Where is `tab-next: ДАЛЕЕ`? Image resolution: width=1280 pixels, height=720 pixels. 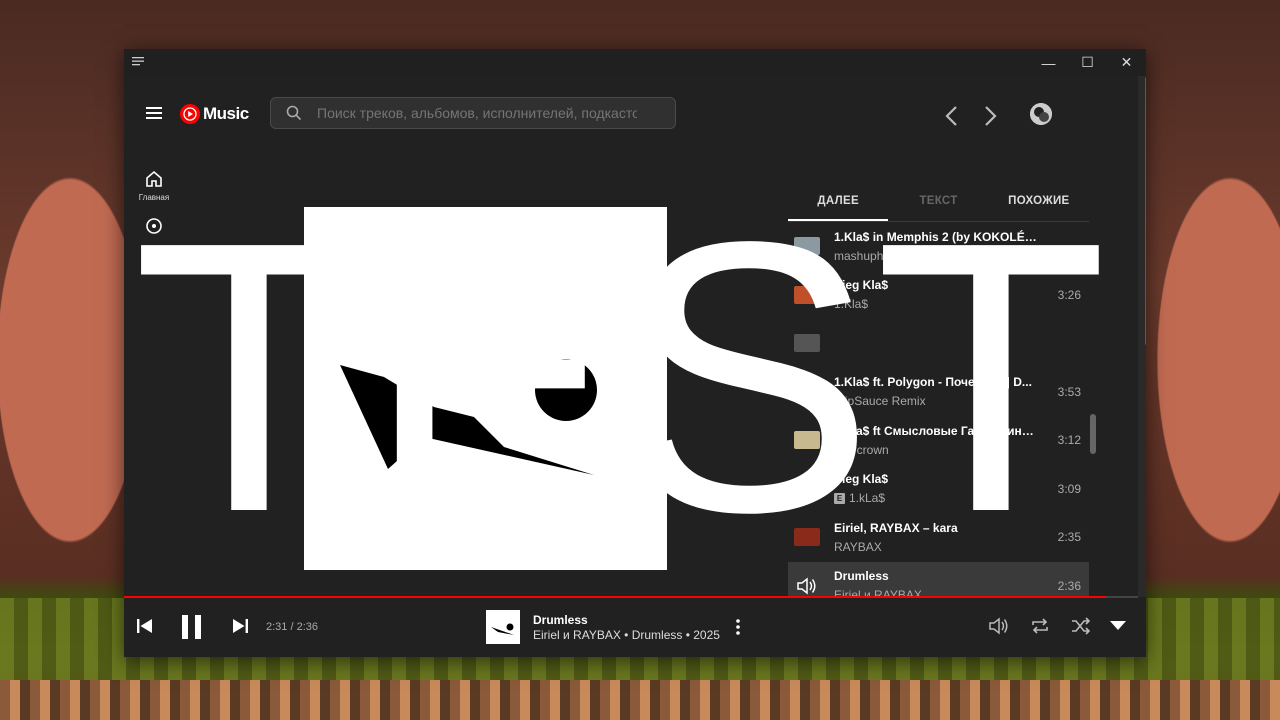
tab-next: ДАЛЕЕ is located at coordinates (838, 205).